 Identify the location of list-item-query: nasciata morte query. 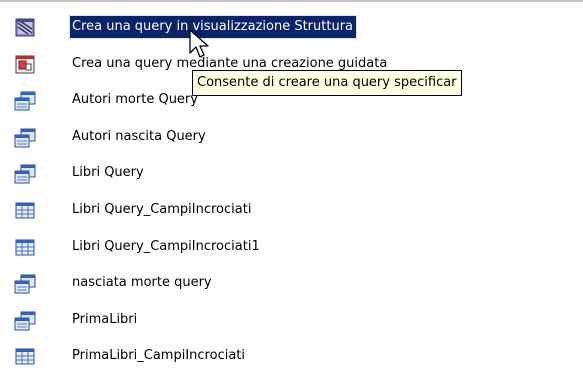
(291, 284).